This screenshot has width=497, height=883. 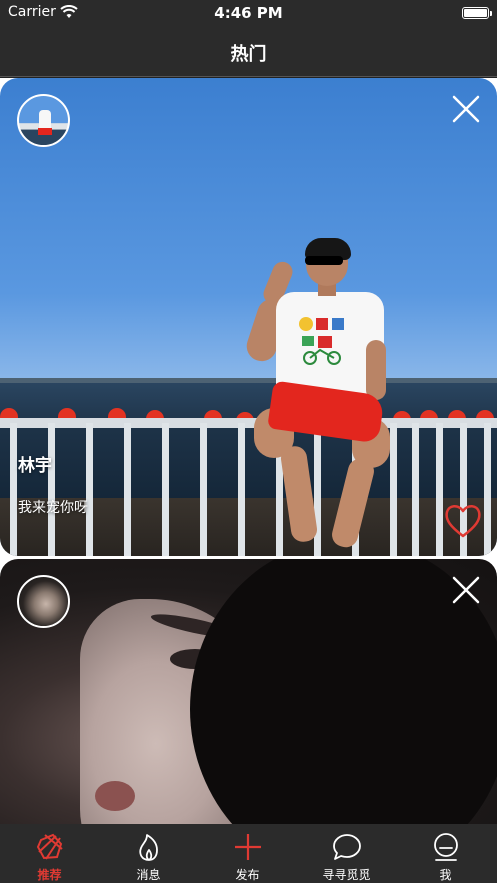 What do you see at coordinates (247, 847) in the screenshot?
I see `plus-icon` at bounding box center [247, 847].